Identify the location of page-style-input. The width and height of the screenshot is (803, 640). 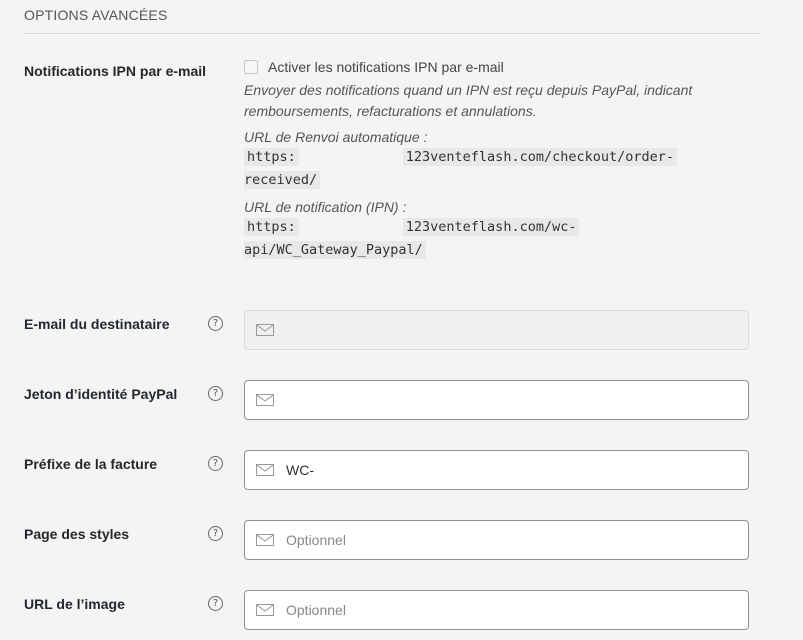
(506, 540).